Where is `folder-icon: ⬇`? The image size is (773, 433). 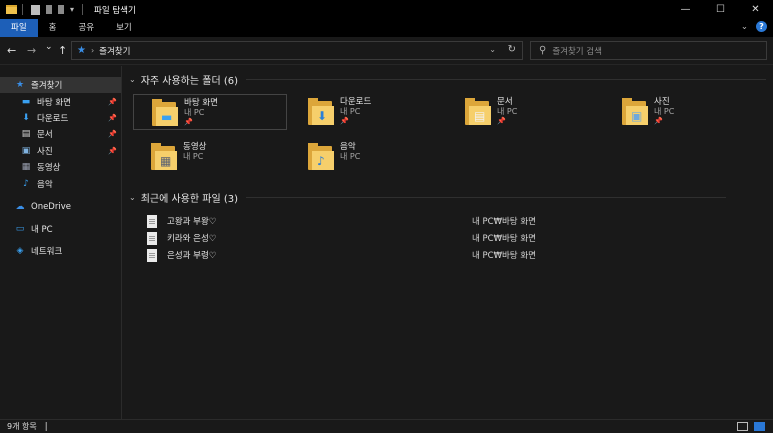
folder-icon: ⬇ is located at coordinates (323, 112).